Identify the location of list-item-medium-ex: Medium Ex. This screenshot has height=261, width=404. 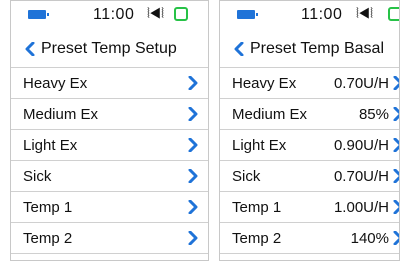
(109, 114).